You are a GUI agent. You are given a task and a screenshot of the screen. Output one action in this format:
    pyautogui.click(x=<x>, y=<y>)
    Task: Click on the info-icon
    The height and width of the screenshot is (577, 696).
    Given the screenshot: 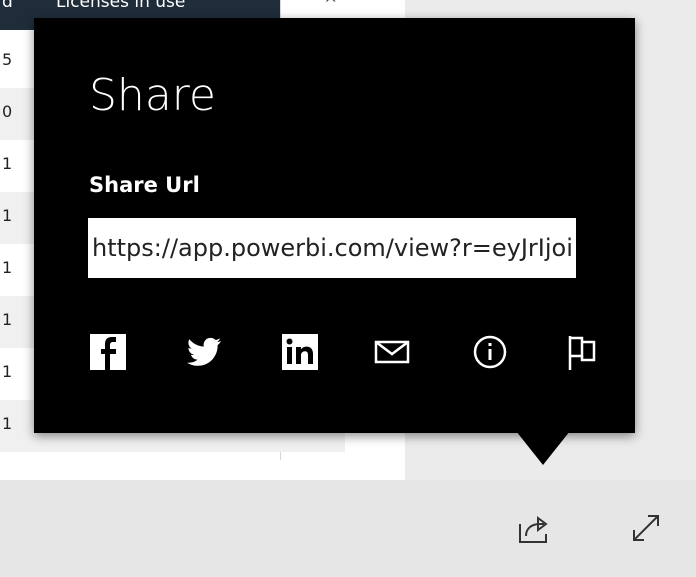 What is the action you would take?
    pyautogui.click(x=490, y=352)
    